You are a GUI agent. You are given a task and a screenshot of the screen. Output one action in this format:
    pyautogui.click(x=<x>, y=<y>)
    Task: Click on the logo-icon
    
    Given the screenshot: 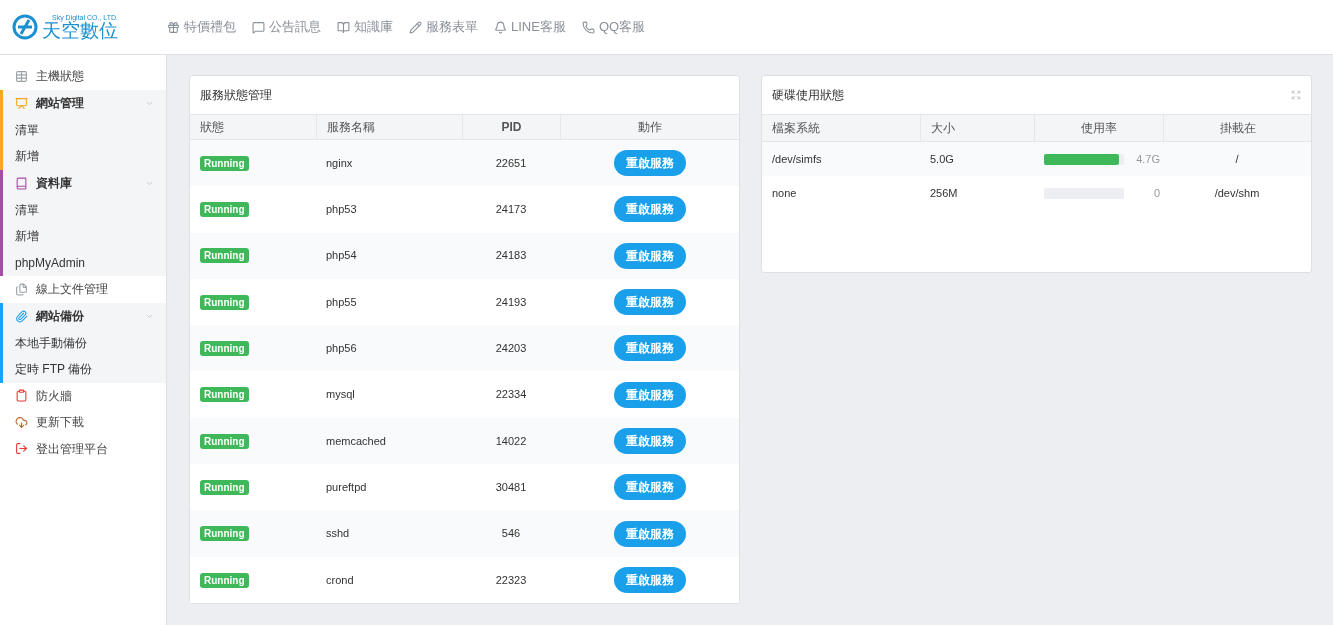 What is the action you would take?
    pyautogui.click(x=25, y=27)
    